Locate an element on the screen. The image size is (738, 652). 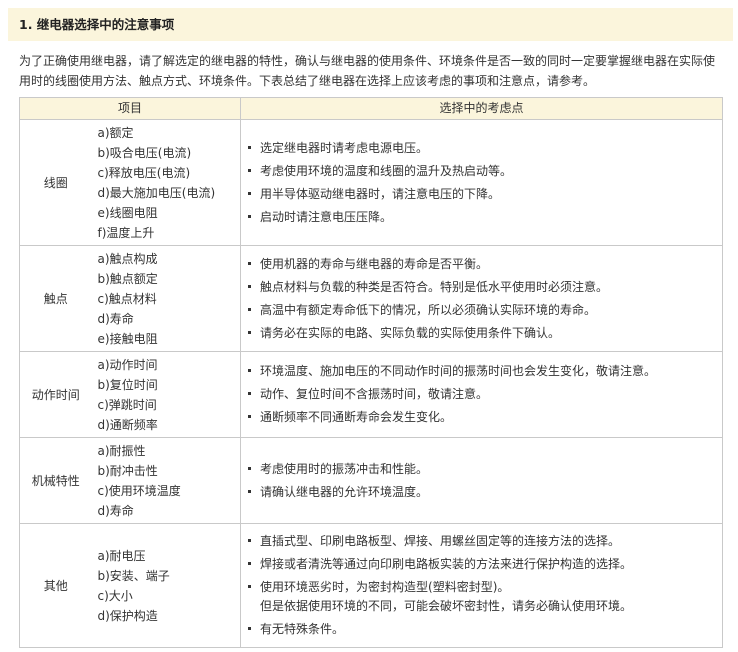
sub-item: b)触点额定 is located at coordinates (127, 278).